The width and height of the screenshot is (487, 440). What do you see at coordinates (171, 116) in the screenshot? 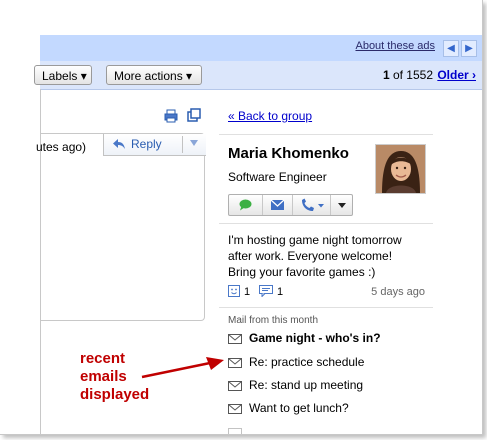
I see `print-icon` at bounding box center [171, 116].